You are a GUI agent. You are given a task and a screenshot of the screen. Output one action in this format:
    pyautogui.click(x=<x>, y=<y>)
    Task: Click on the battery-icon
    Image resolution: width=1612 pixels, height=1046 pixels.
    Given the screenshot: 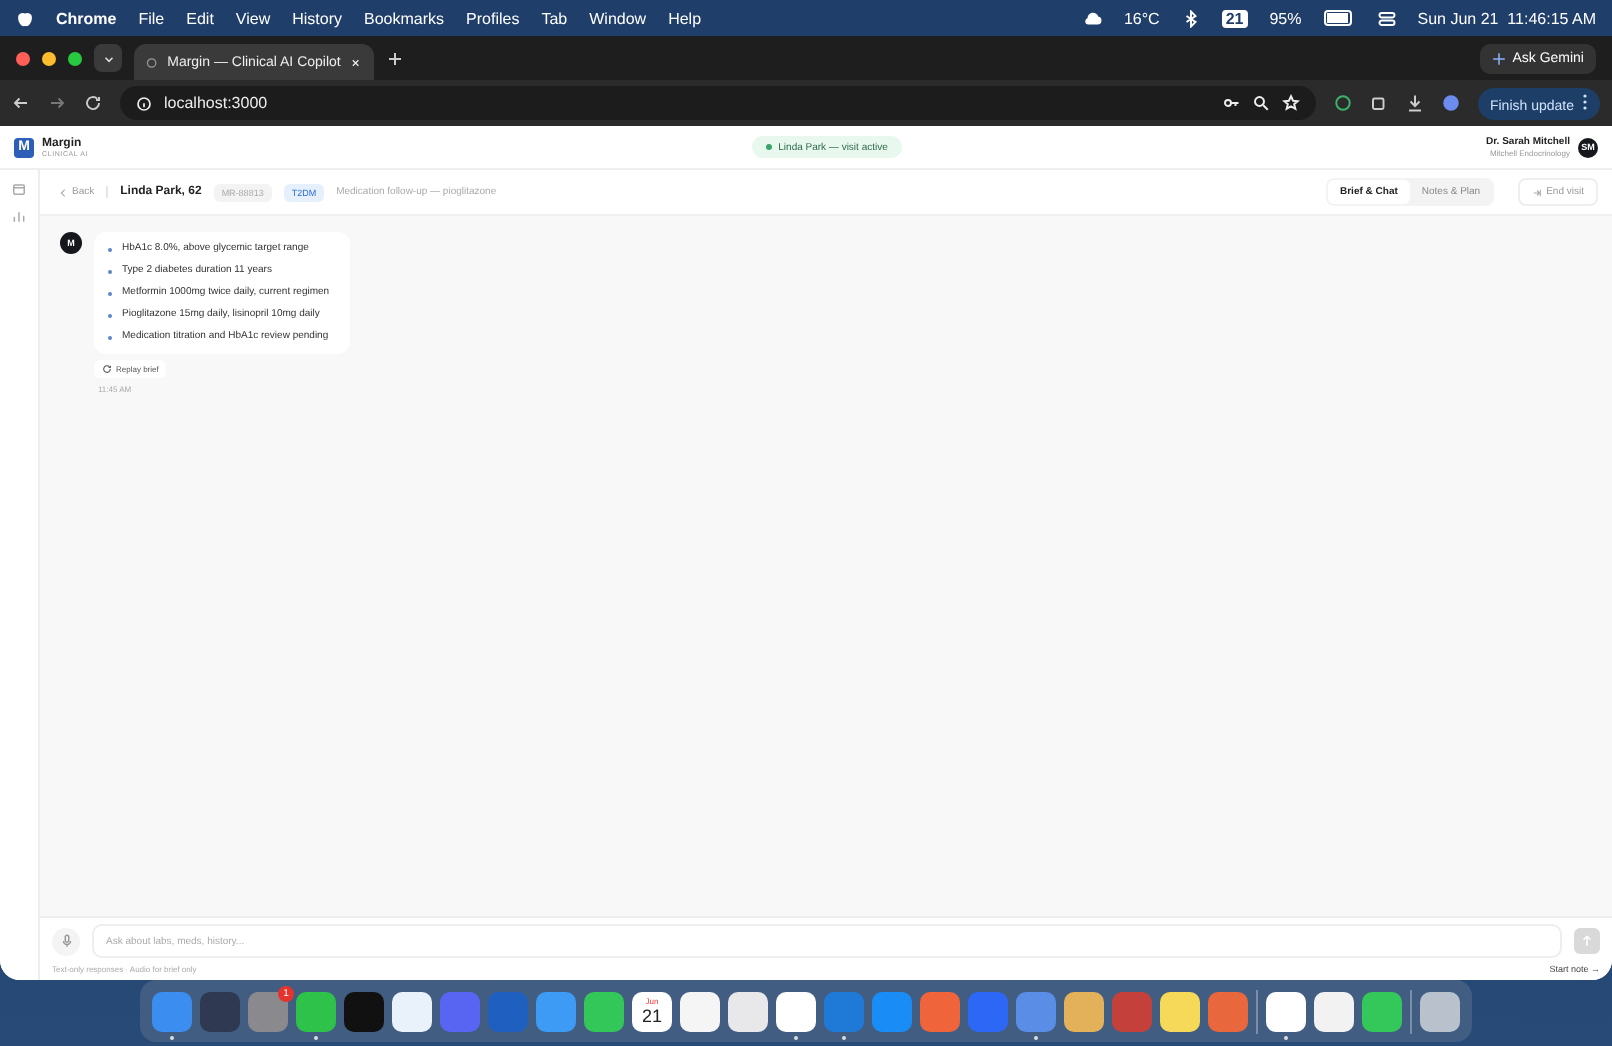 What is the action you would take?
    pyautogui.click(x=1339, y=18)
    